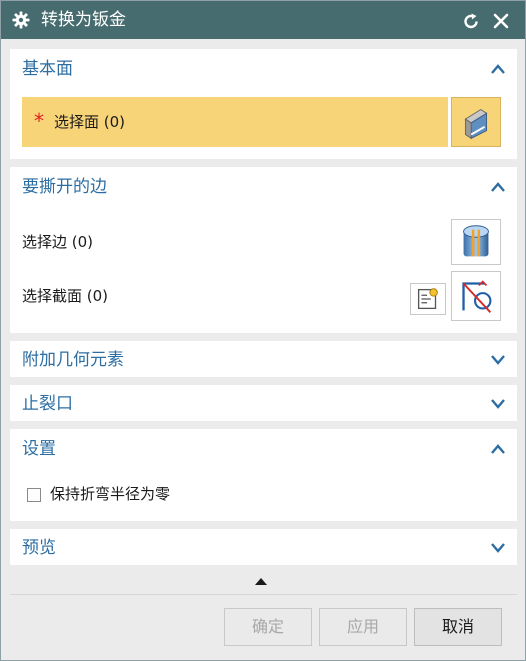 This screenshot has width=526, height=661. Describe the element at coordinates (21, 20) in the screenshot. I see `gear-icon` at that location.